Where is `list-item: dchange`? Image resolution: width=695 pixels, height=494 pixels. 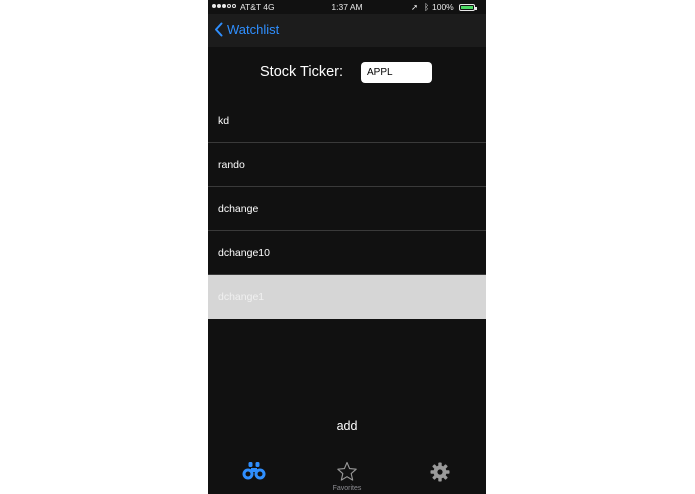 list-item: dchange is located at coordinates (347, 209).